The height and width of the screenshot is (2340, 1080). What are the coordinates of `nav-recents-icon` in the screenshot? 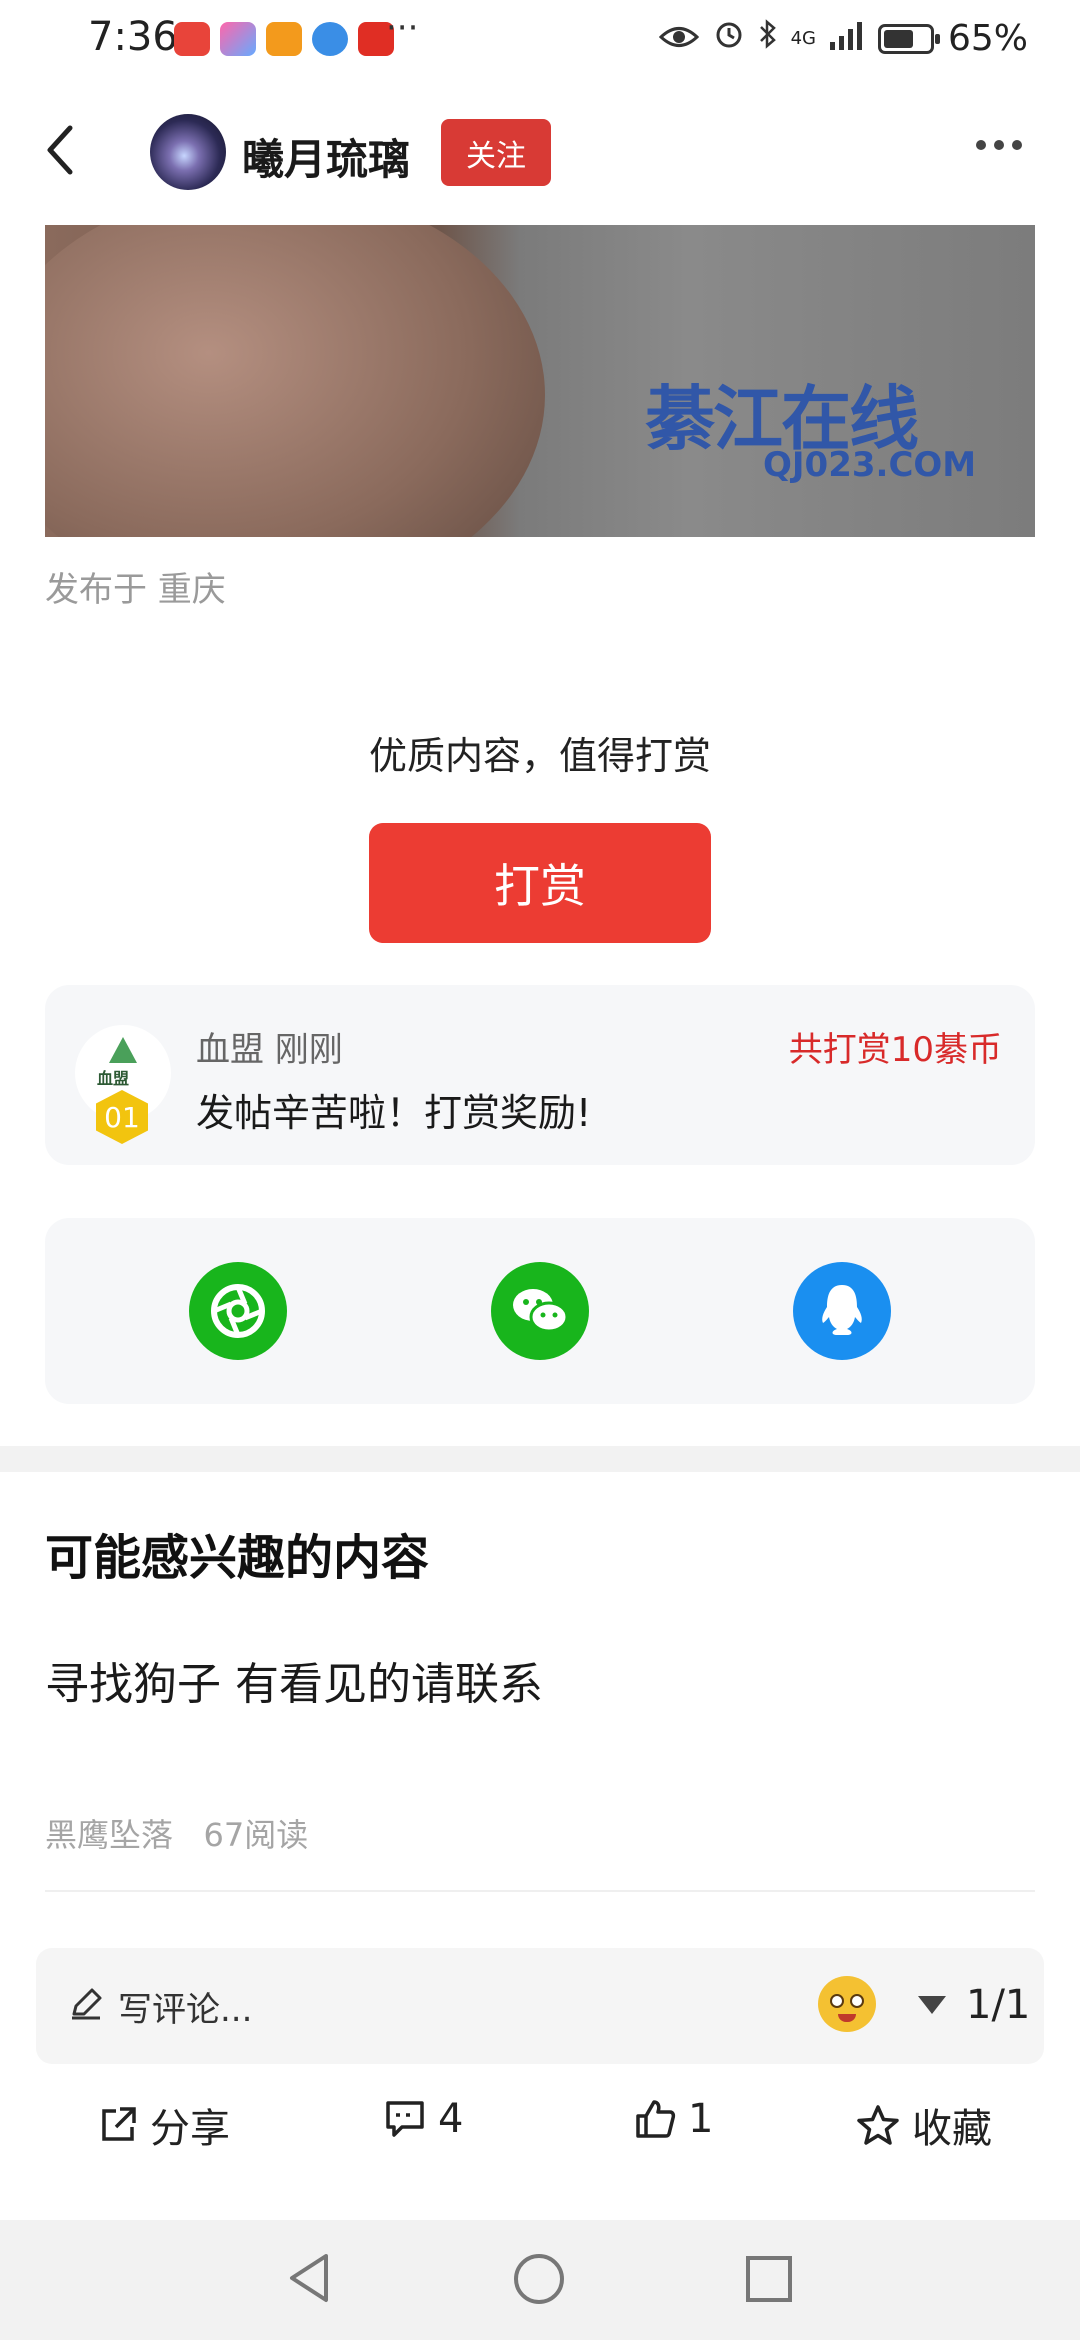 It's located at (769, 2279).